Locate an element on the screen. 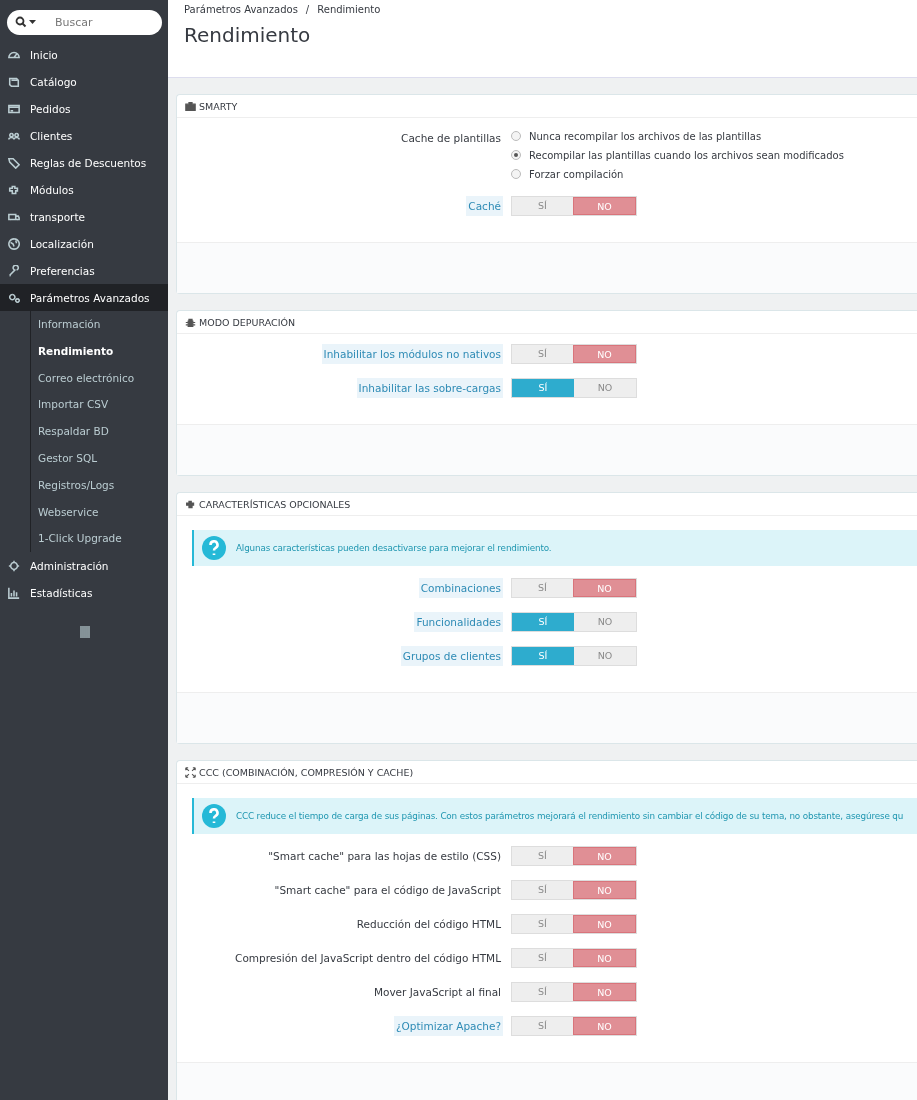 The image size is (917, 1100). chart-icon is located at coordinates (14, 592).